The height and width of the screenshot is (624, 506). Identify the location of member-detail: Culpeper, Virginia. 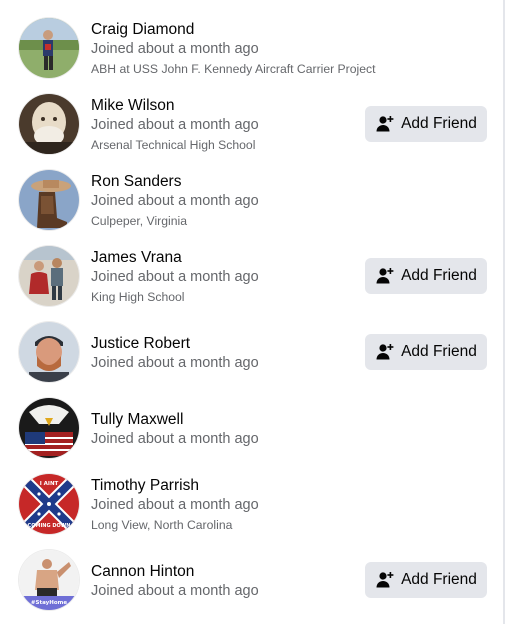
(139, 221).